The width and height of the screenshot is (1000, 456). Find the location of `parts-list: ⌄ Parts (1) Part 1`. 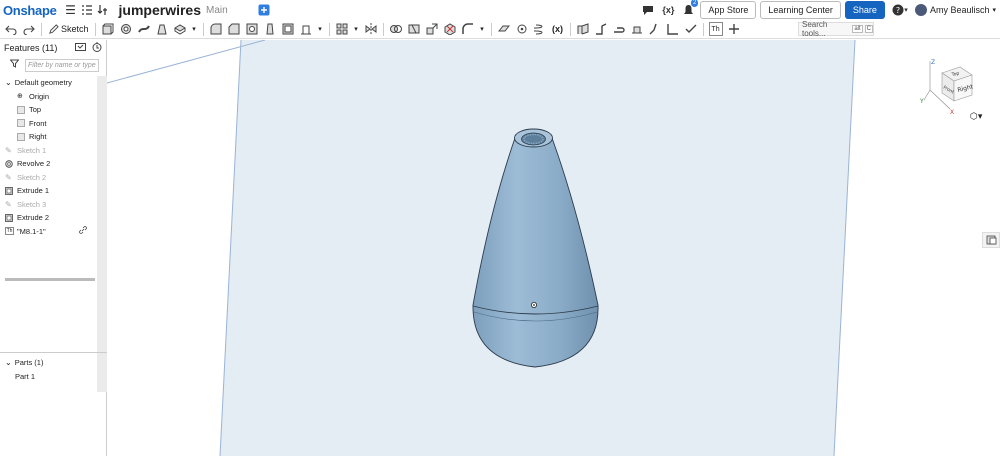

parts-list: ⌄ Parts (1) Part 1 is located at coordinates (53, 367).